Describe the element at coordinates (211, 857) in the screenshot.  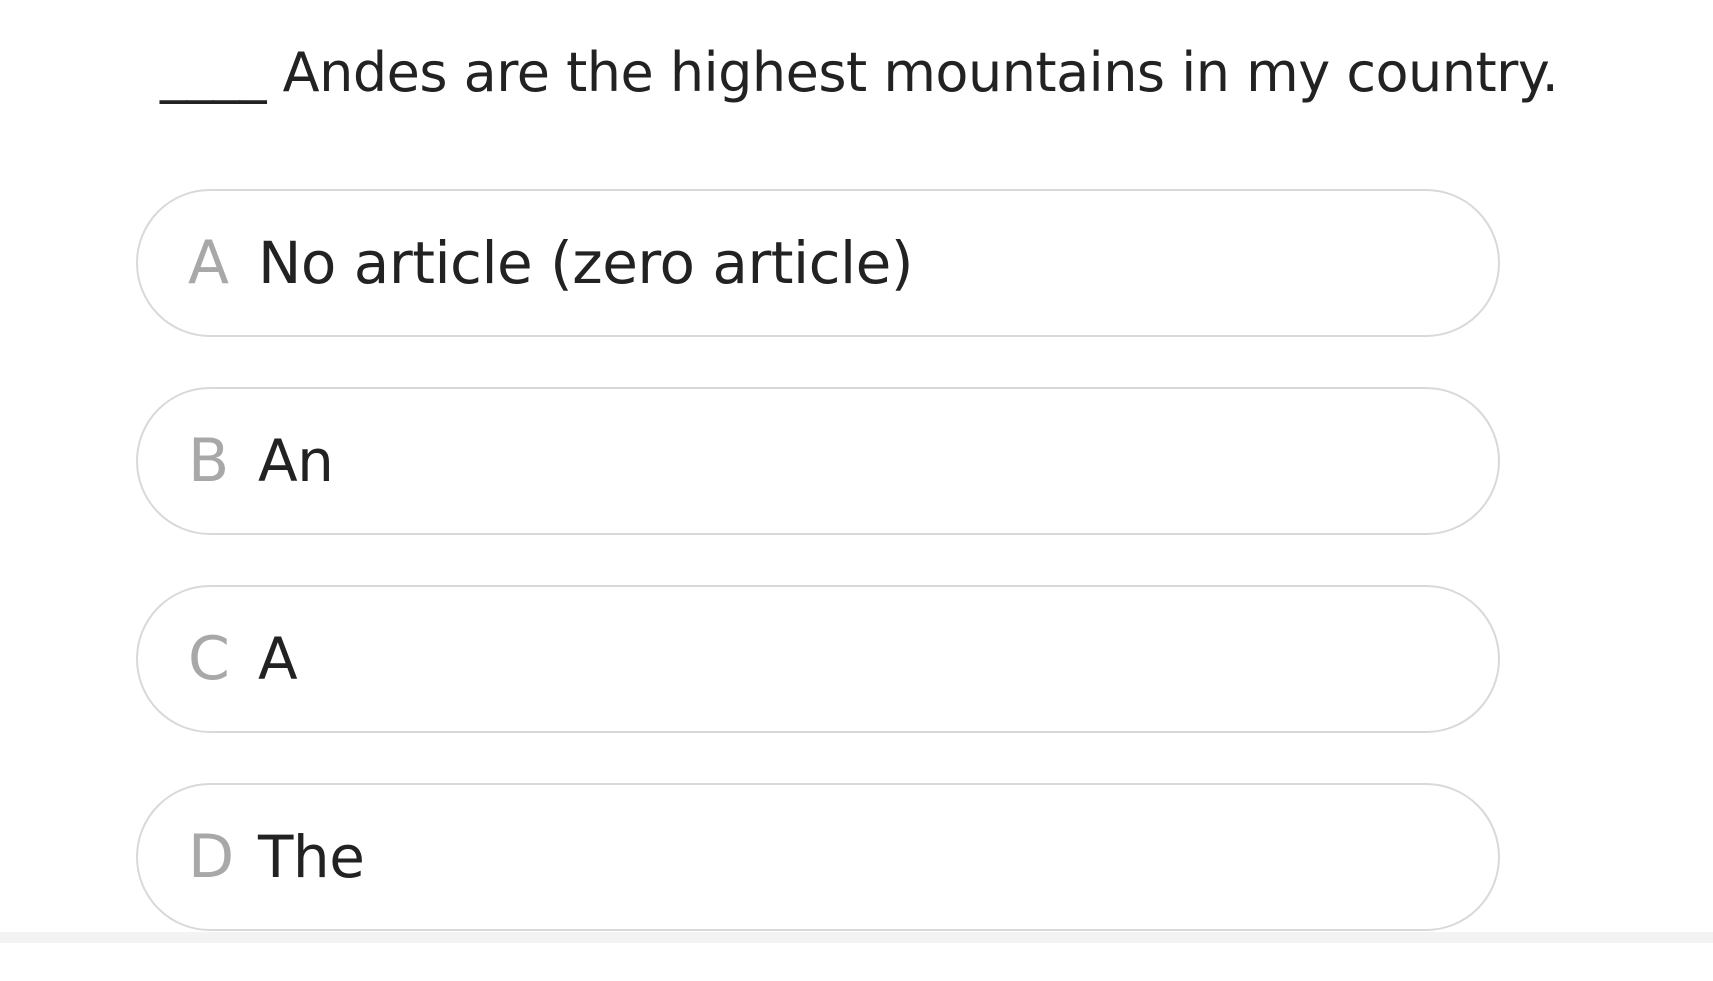
I see `option-letter: D` at that location.